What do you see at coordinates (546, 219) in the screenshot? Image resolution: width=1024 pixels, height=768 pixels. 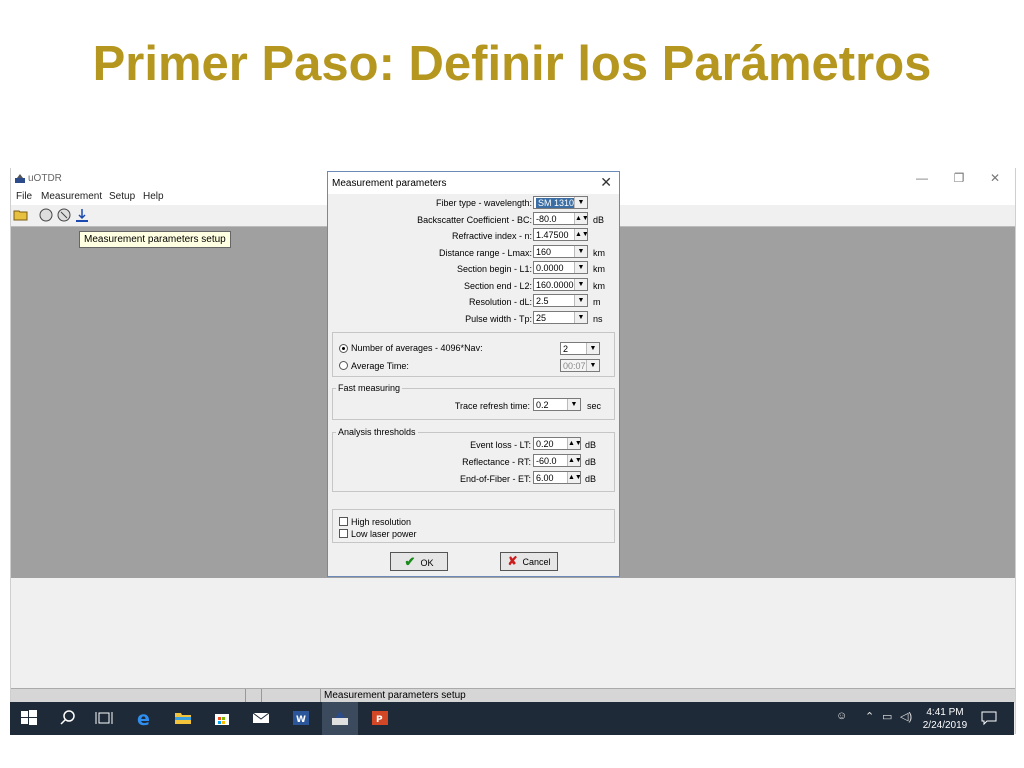 I see `backscatter-value: -80.0` at bounding box center [546, 219].